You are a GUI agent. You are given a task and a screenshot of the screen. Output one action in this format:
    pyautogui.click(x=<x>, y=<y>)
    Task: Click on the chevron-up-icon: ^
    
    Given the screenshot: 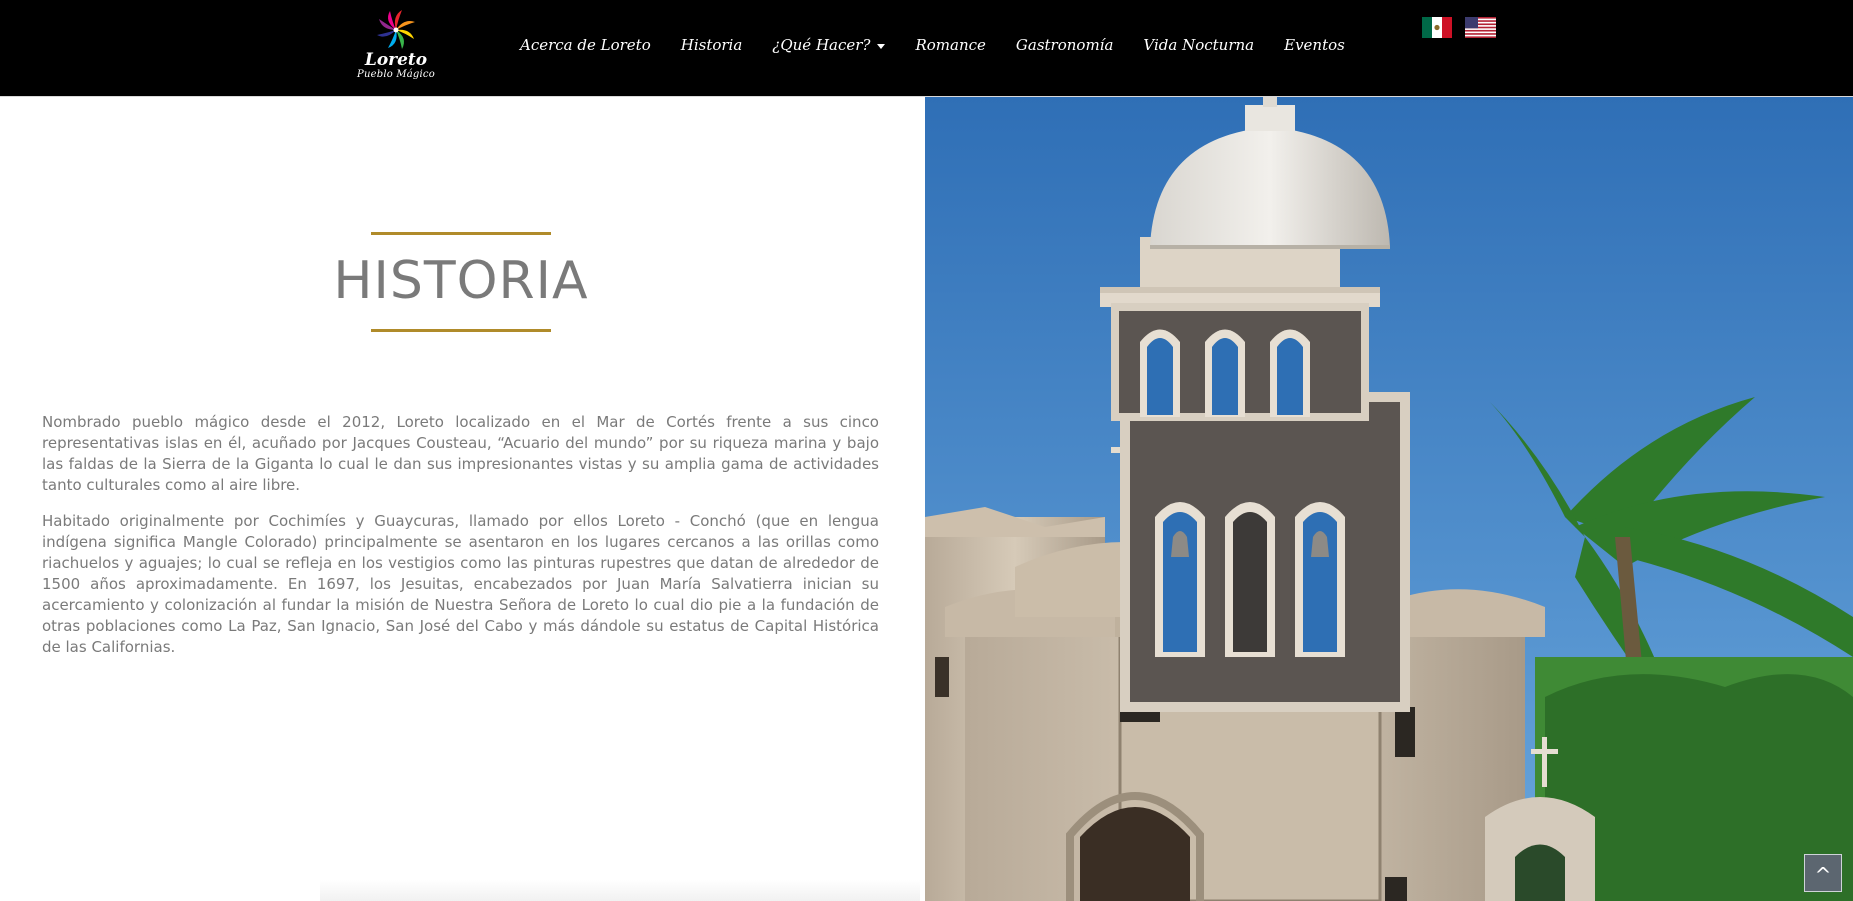 What is the action you would take?
    pyautogui.click(x=1823, y=875)
    